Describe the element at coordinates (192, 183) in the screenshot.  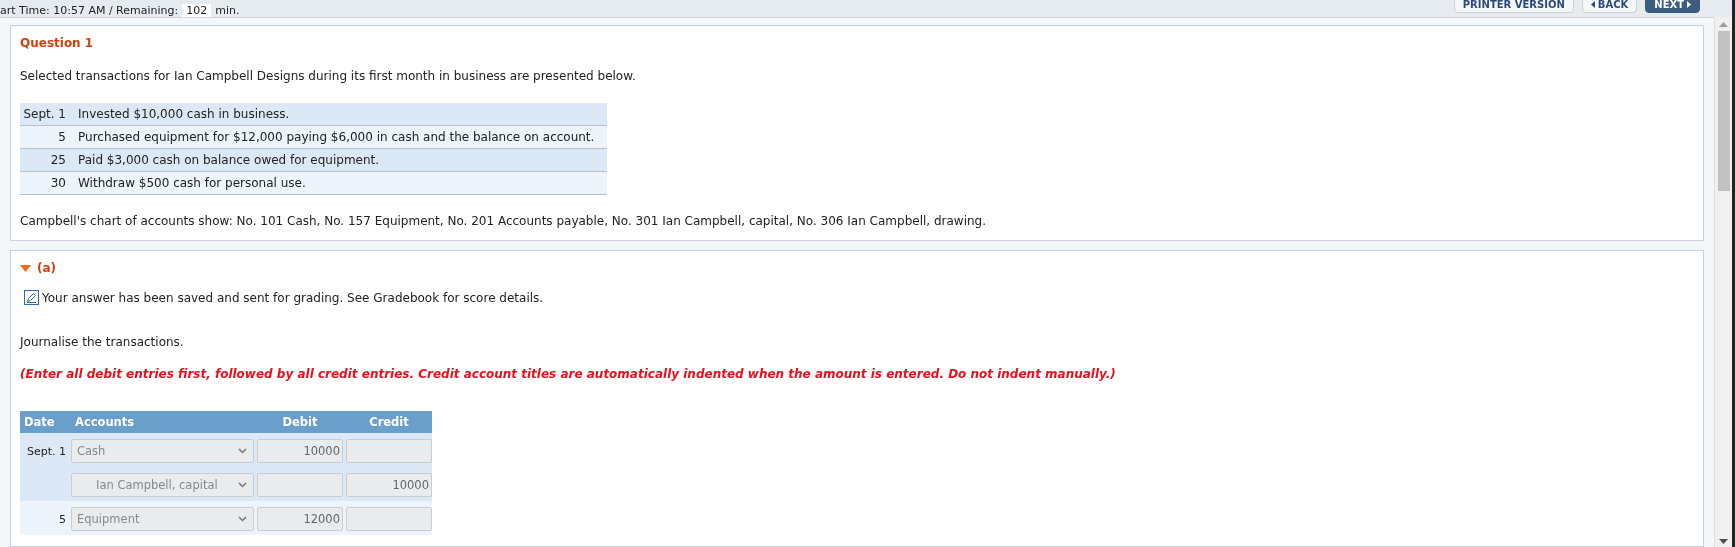
I see `transaction-text: Withdraw $500 cash for personal use.` at that location.